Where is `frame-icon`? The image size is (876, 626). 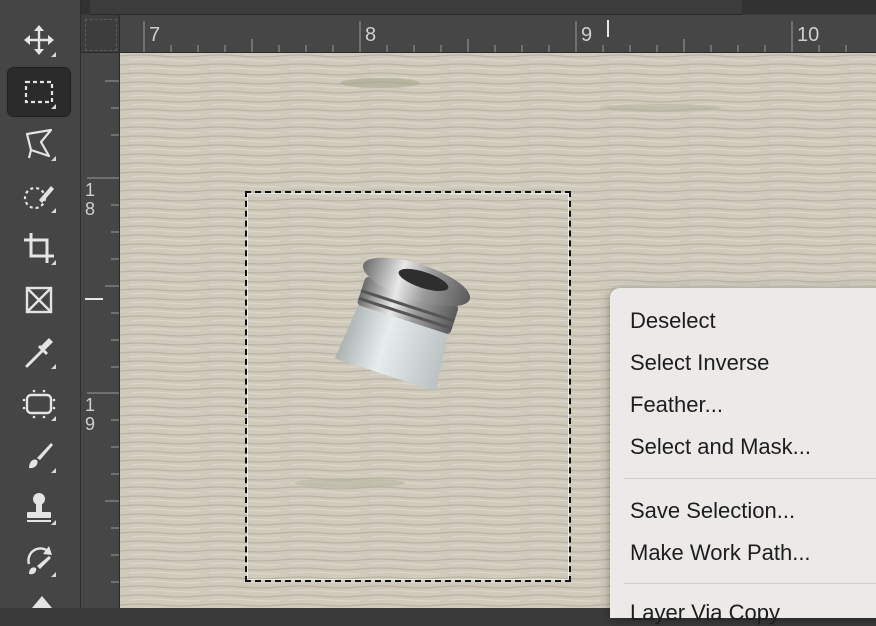
frame-icon is located at coordinates (39, 300).